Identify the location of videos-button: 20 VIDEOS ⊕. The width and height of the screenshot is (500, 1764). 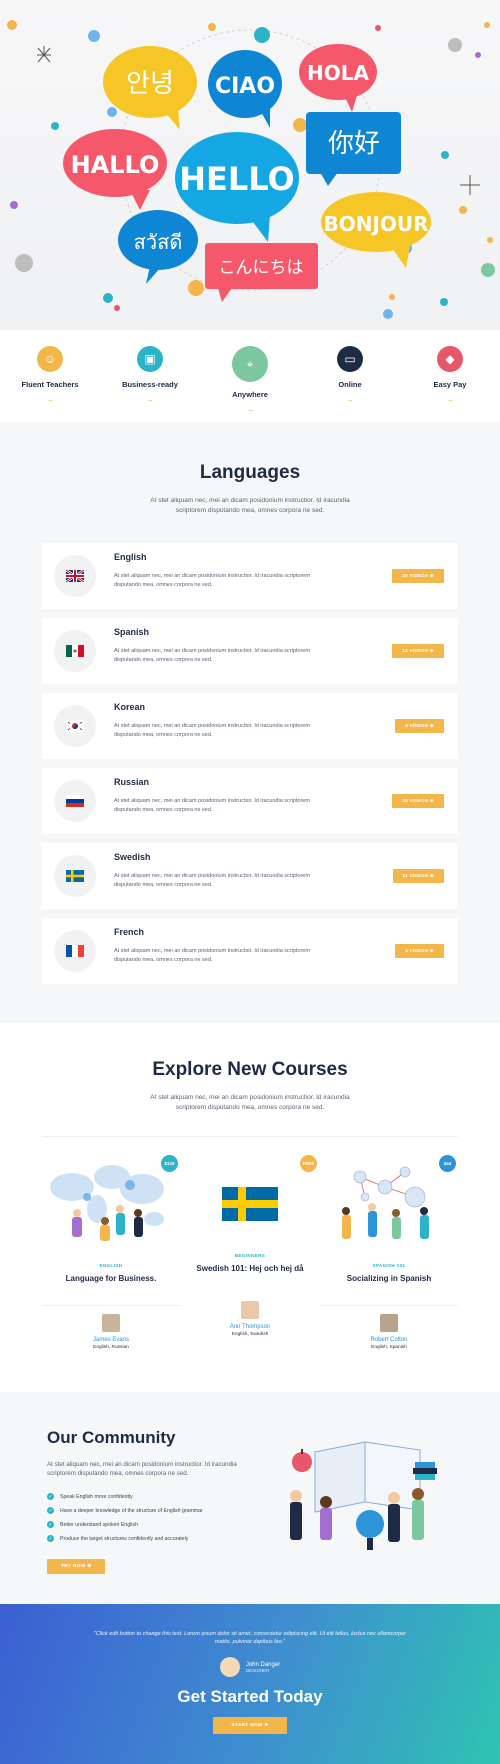
(418, 575).